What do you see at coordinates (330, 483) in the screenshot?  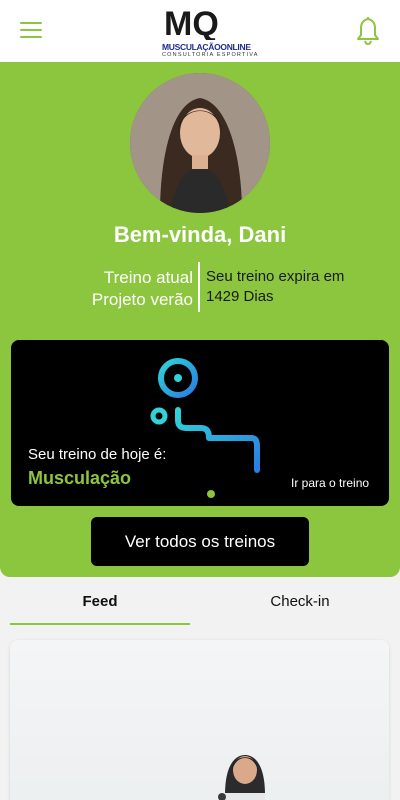 I see `go-to-workout-link: Ir para o treino` at bounding box center [330, 483].